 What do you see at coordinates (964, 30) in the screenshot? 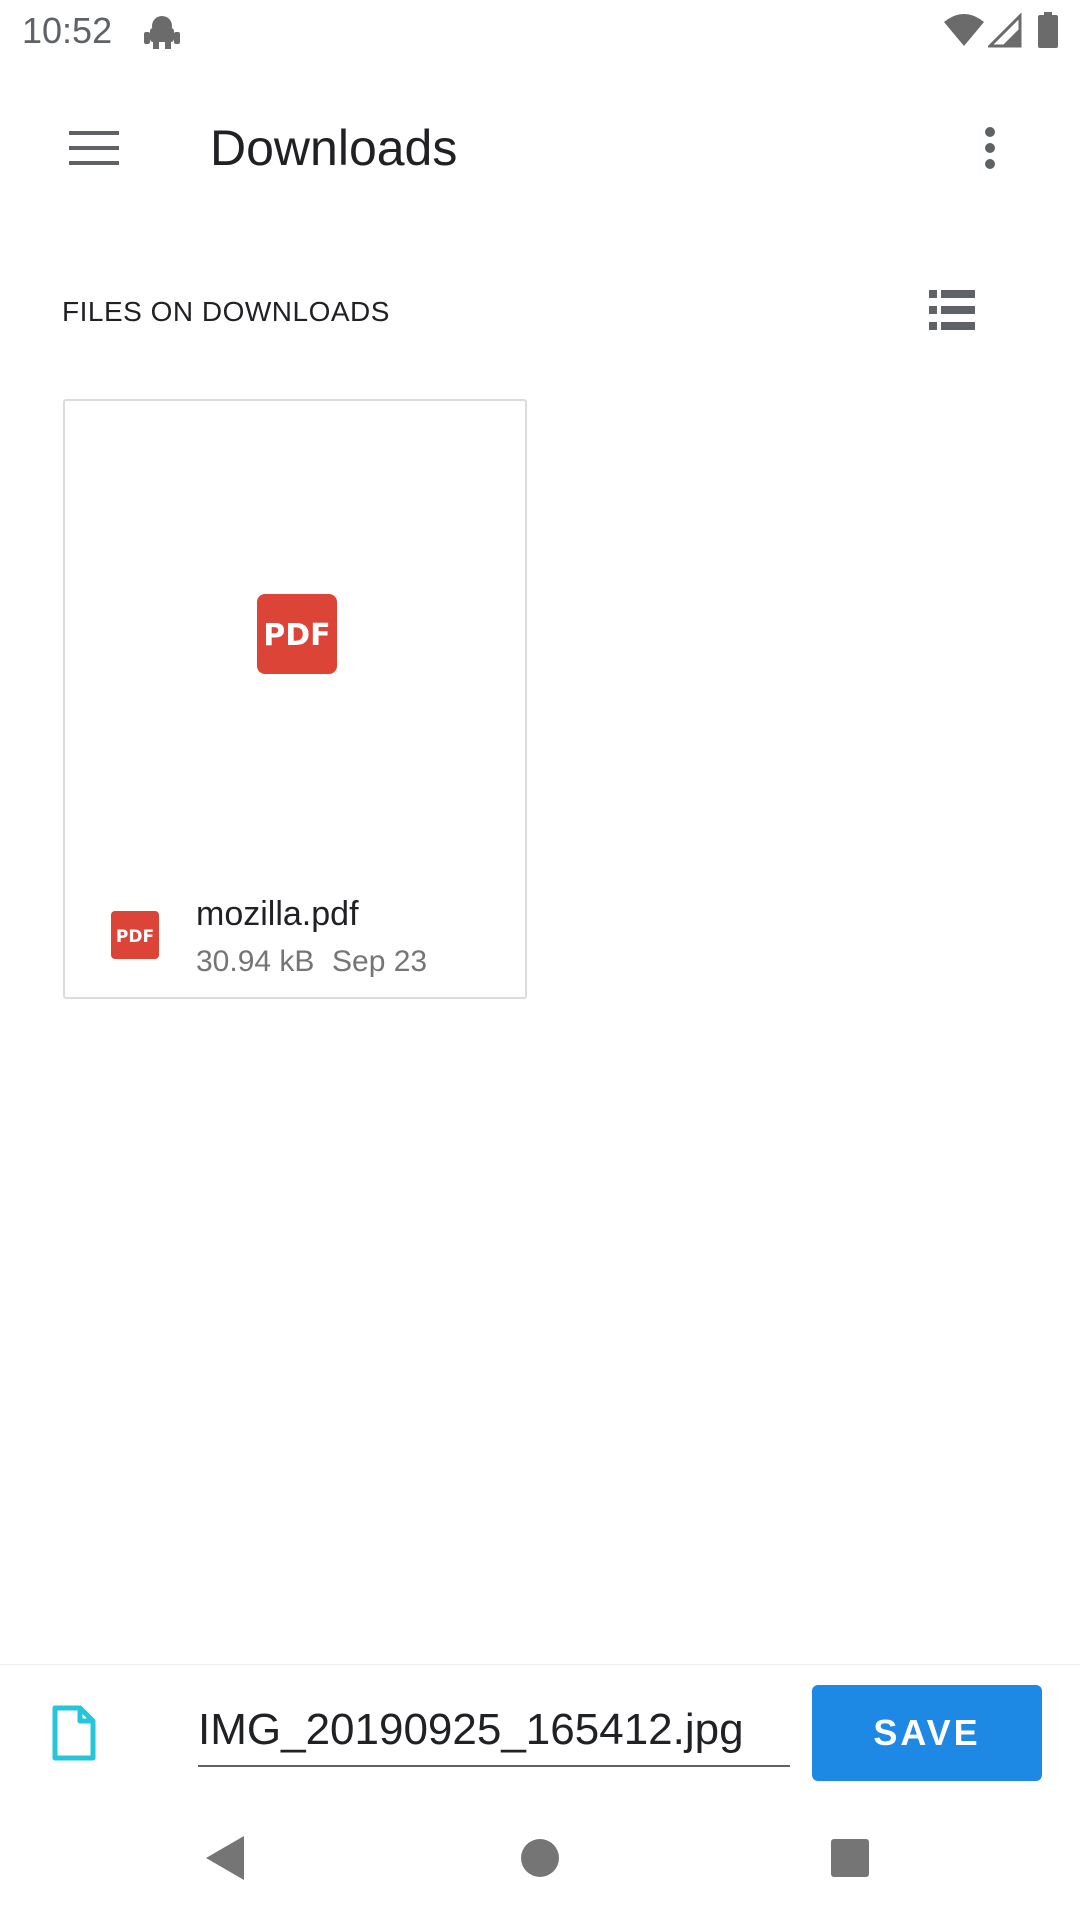
I see `wifi-icon` at bounding box center [964, 30].